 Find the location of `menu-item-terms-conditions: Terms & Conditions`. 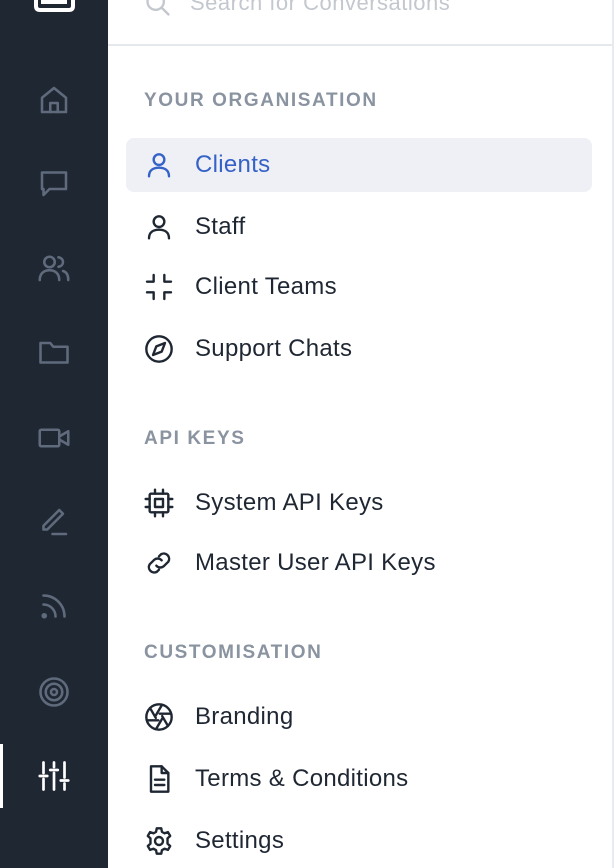

menu-item-terms-conditions: Terms & Conditions is located at coordinates (359, 779).